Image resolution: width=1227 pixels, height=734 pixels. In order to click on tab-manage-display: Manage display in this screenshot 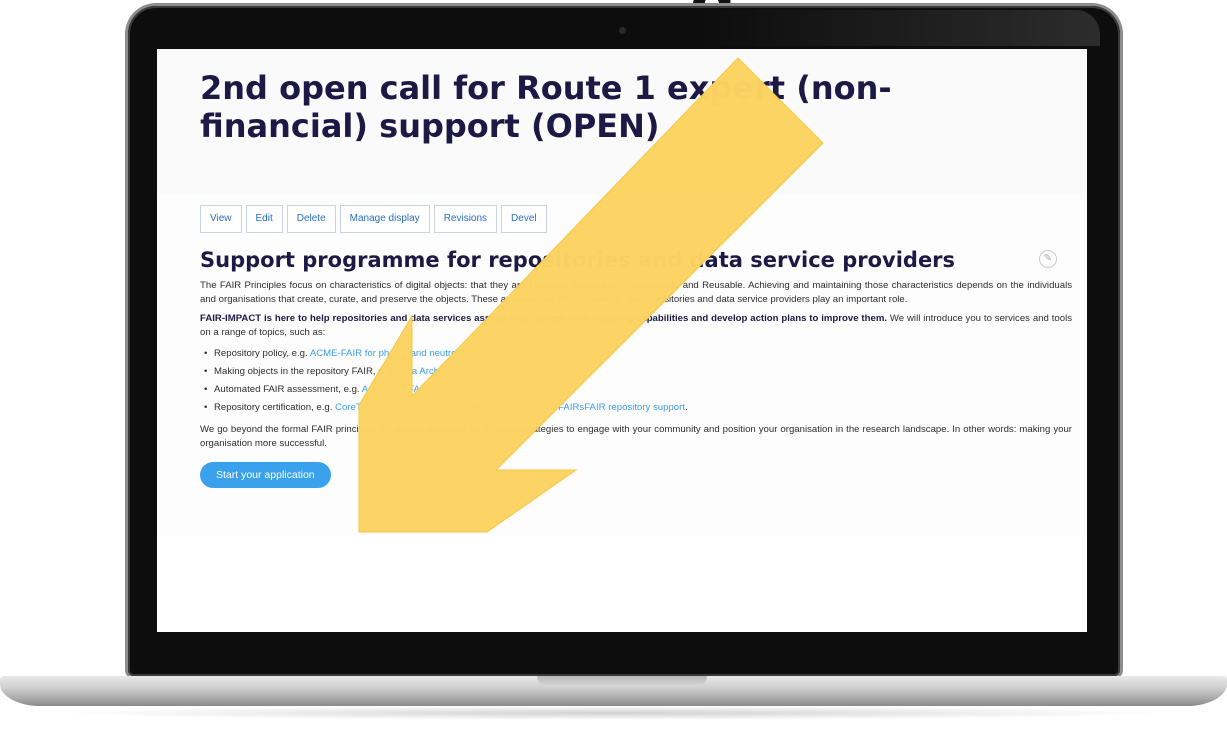, I will do `click(384, 219)`.